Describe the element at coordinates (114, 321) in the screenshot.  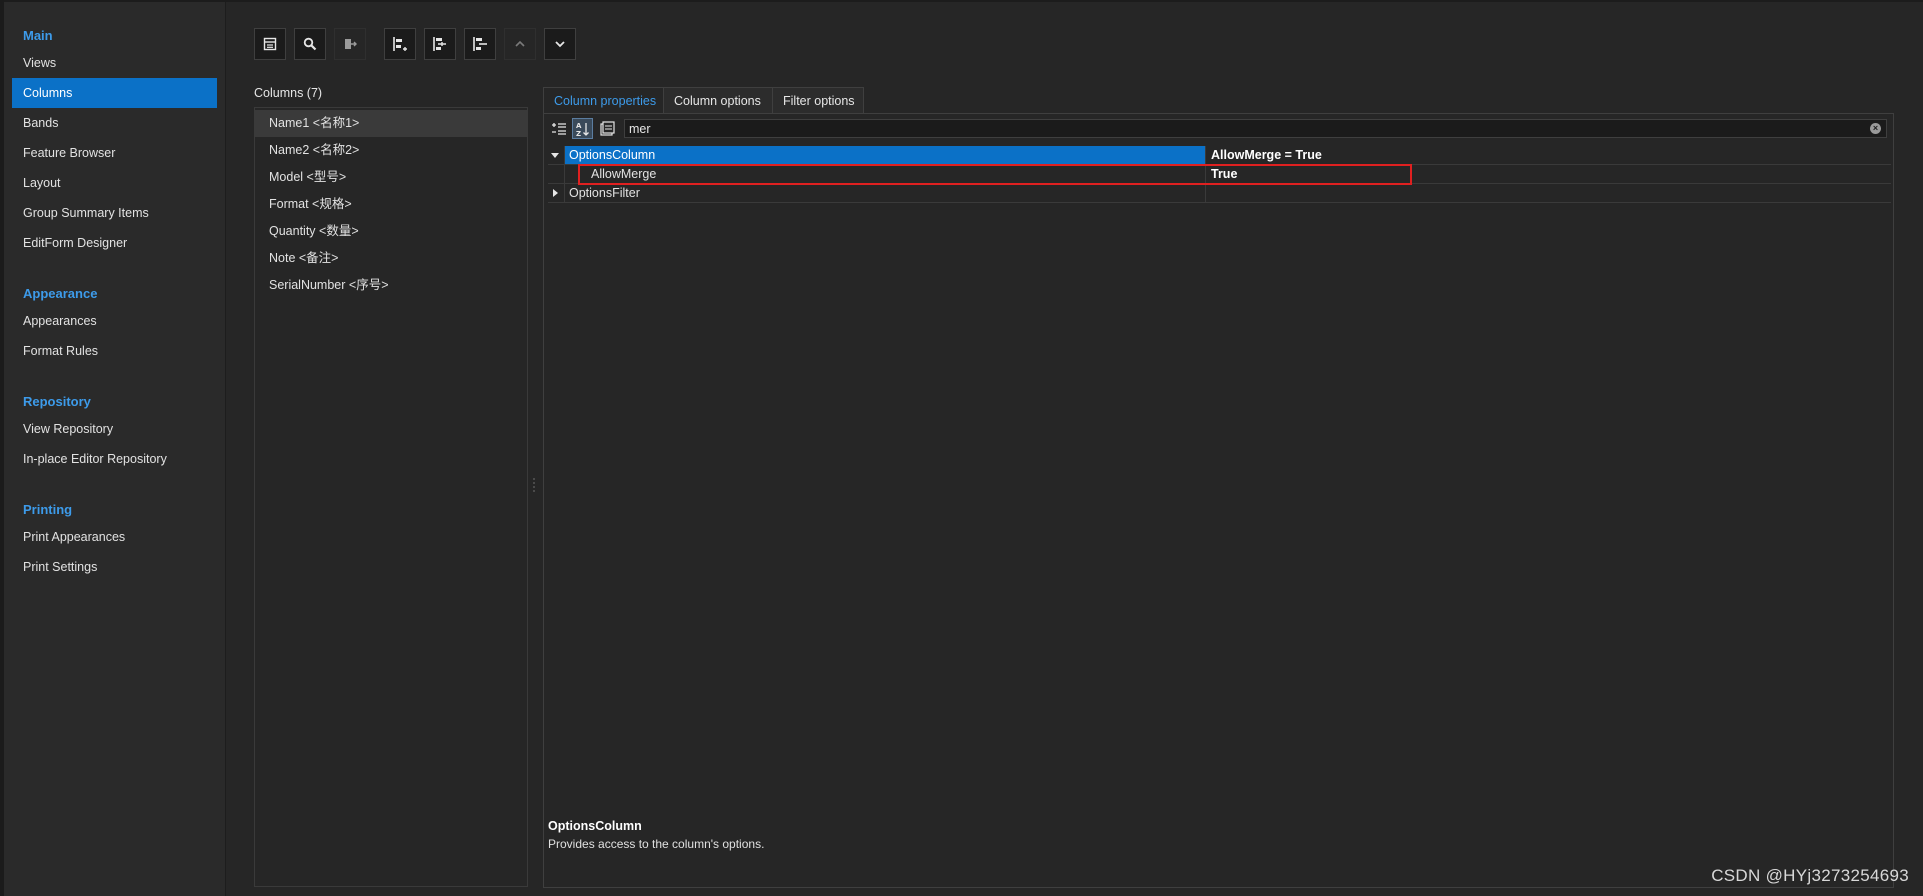
I see `sidebar-item-appearances: Appearances` at that location.